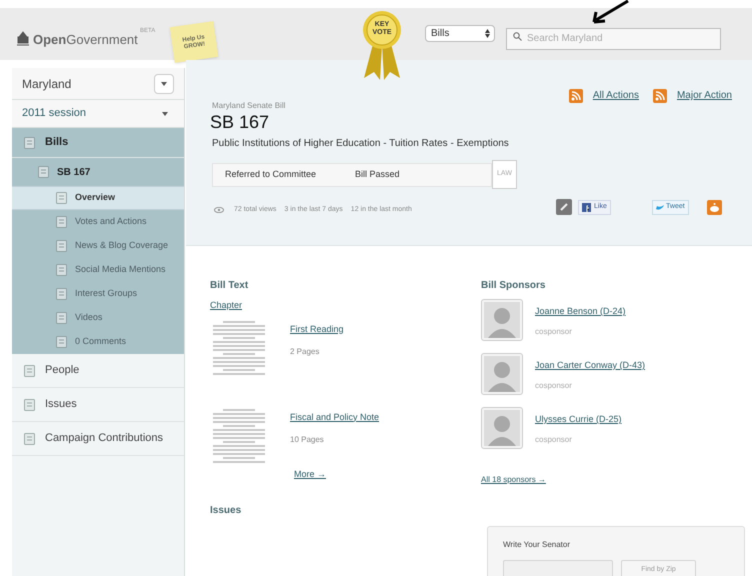 Image resolution: width=752 pixels, height=576 pixels. Describe the element at coordinates (249, 106) in the screenshot. I see `bill-type: Maryland Senate Bill` at that location.